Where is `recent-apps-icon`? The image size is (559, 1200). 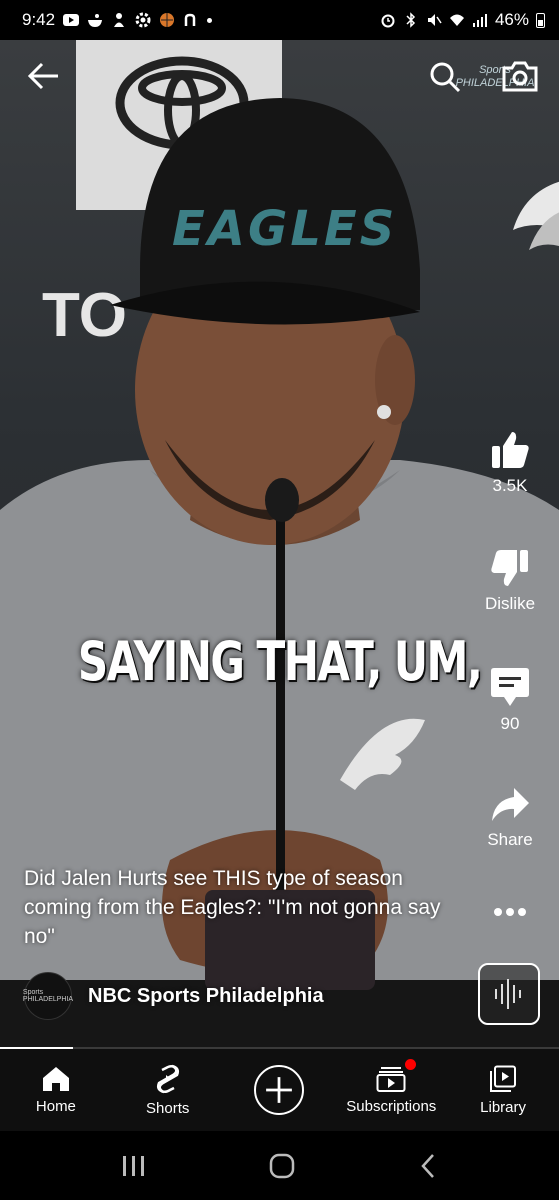 recent-apps-icon is located at coordinates (134, 1166).